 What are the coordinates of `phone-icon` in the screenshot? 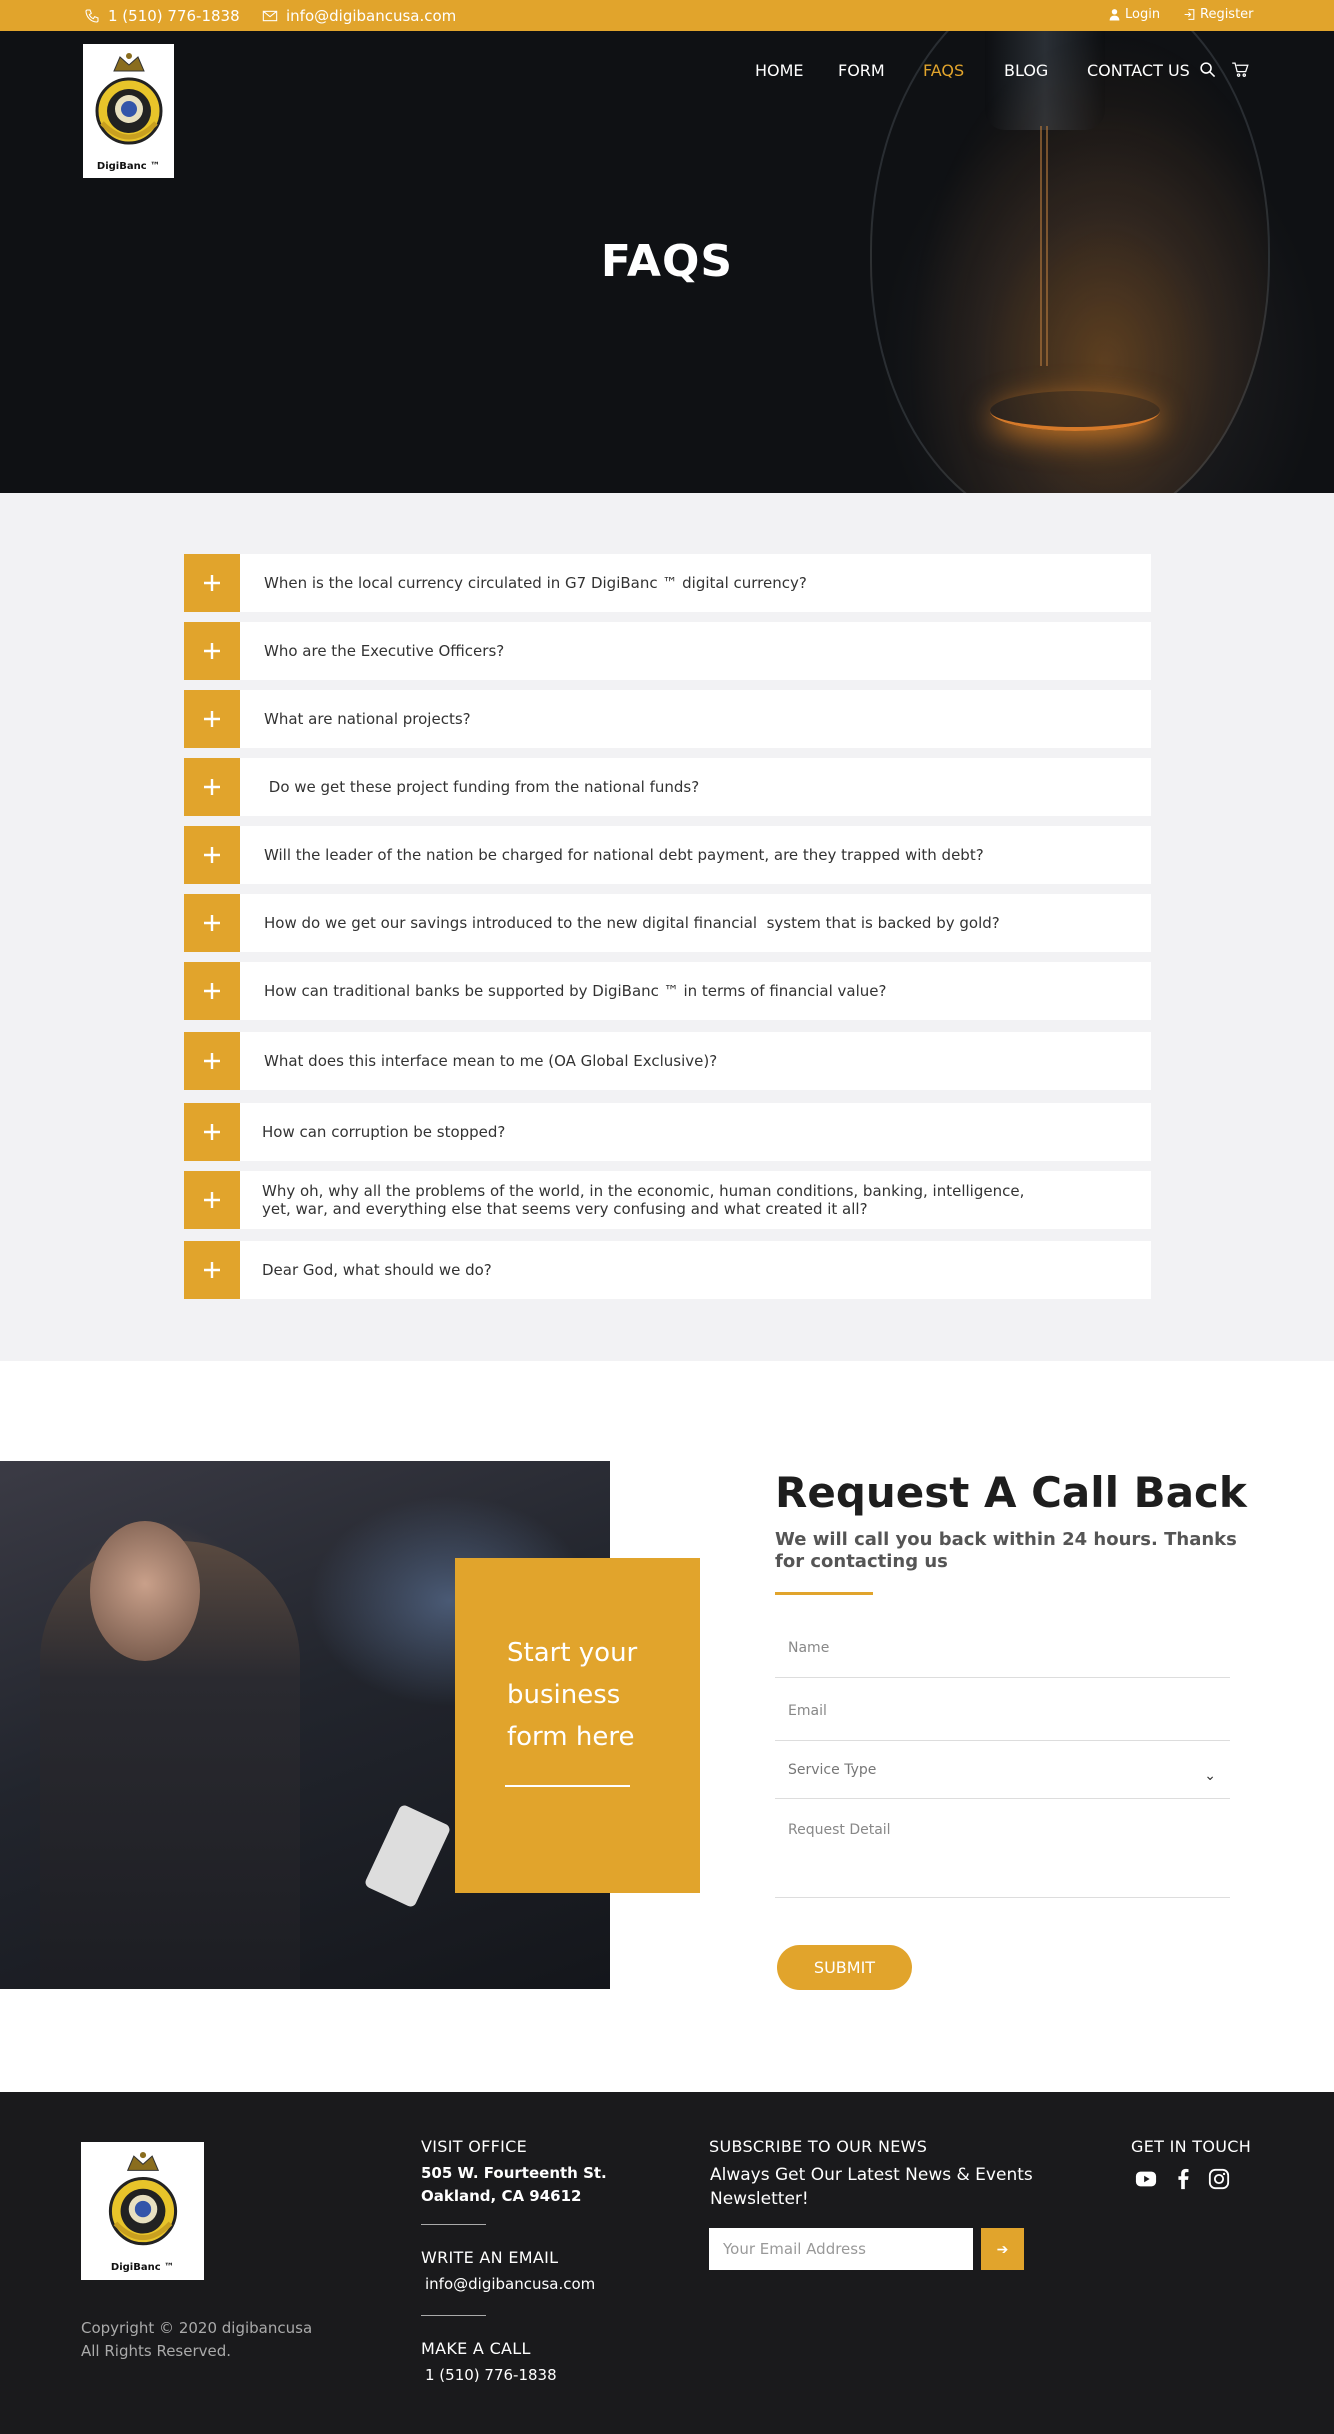 It's located at (92, 16).